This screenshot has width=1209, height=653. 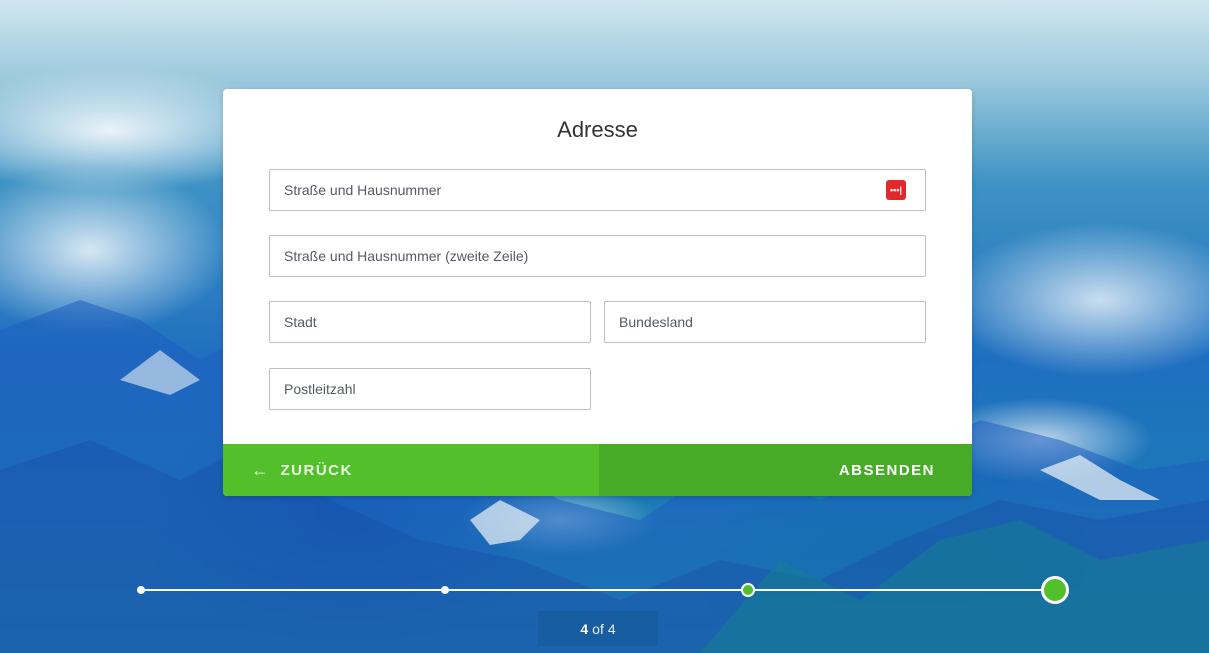 I want to click on lastpass-dots-icon: •••|, so click(x=896, y=190).